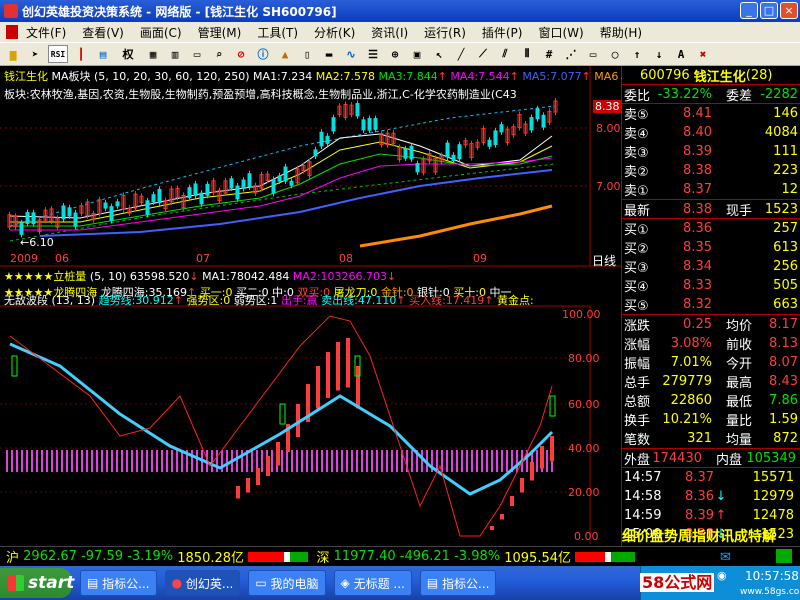  What do you see at coordinates (725, 557) in the screenshot?
I see `mail-icon: ✉` at bounding box center [725, 557].